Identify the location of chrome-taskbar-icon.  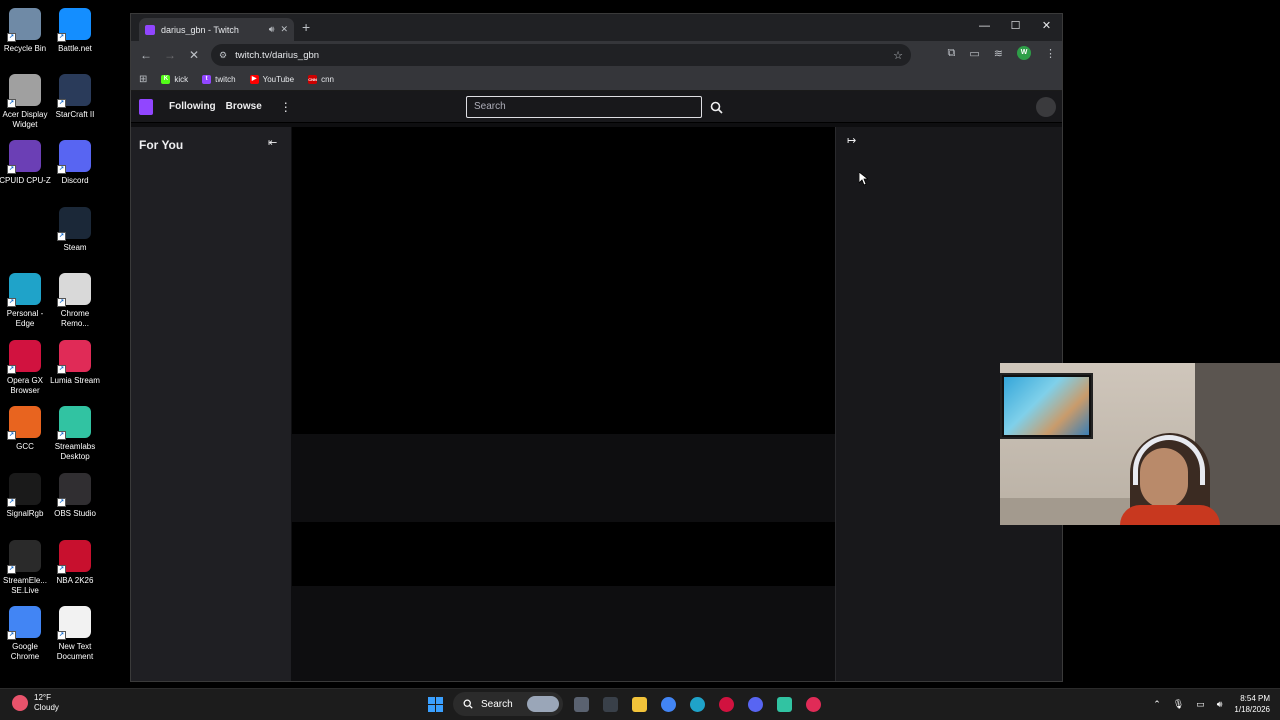
(668, 704).